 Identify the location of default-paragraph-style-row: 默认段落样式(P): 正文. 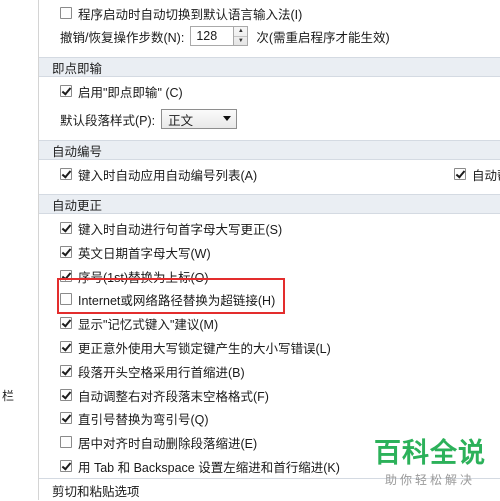
(149, 119).